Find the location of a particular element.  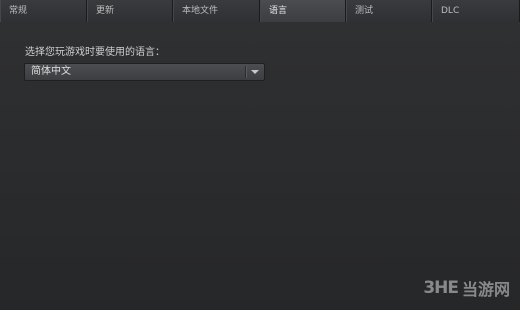

tab-updates: 更新 is located at coordinates (130, 11).